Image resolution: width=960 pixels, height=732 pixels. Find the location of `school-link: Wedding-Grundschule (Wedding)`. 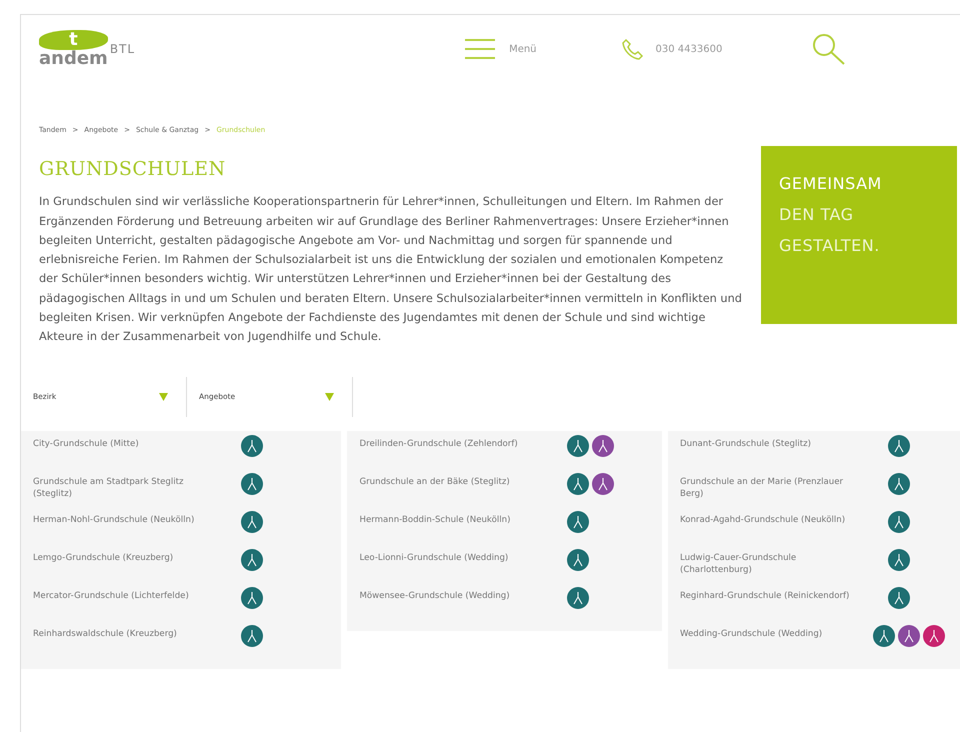

school-link: Wedding-Grundschule (Wedding) is located at coordinates (776, 632).